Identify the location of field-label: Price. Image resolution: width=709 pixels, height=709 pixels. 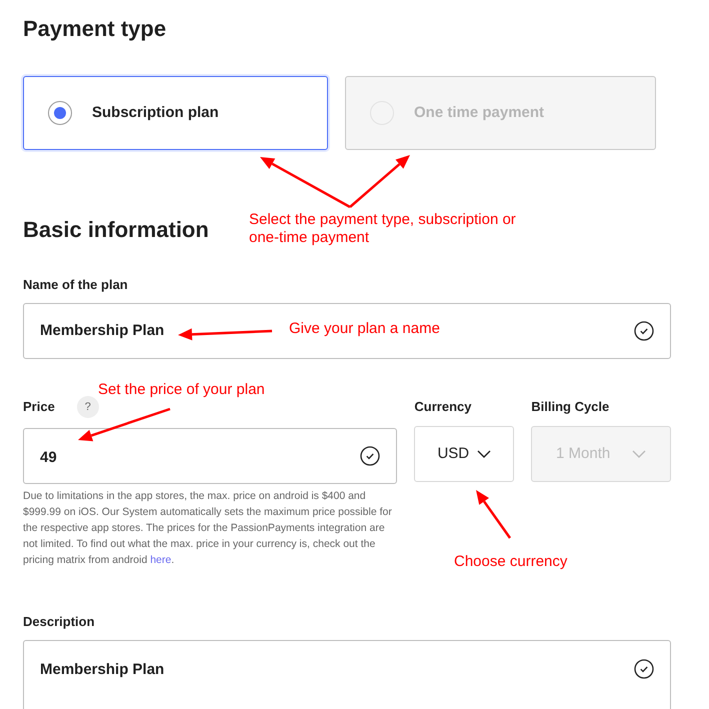
(39, 407).